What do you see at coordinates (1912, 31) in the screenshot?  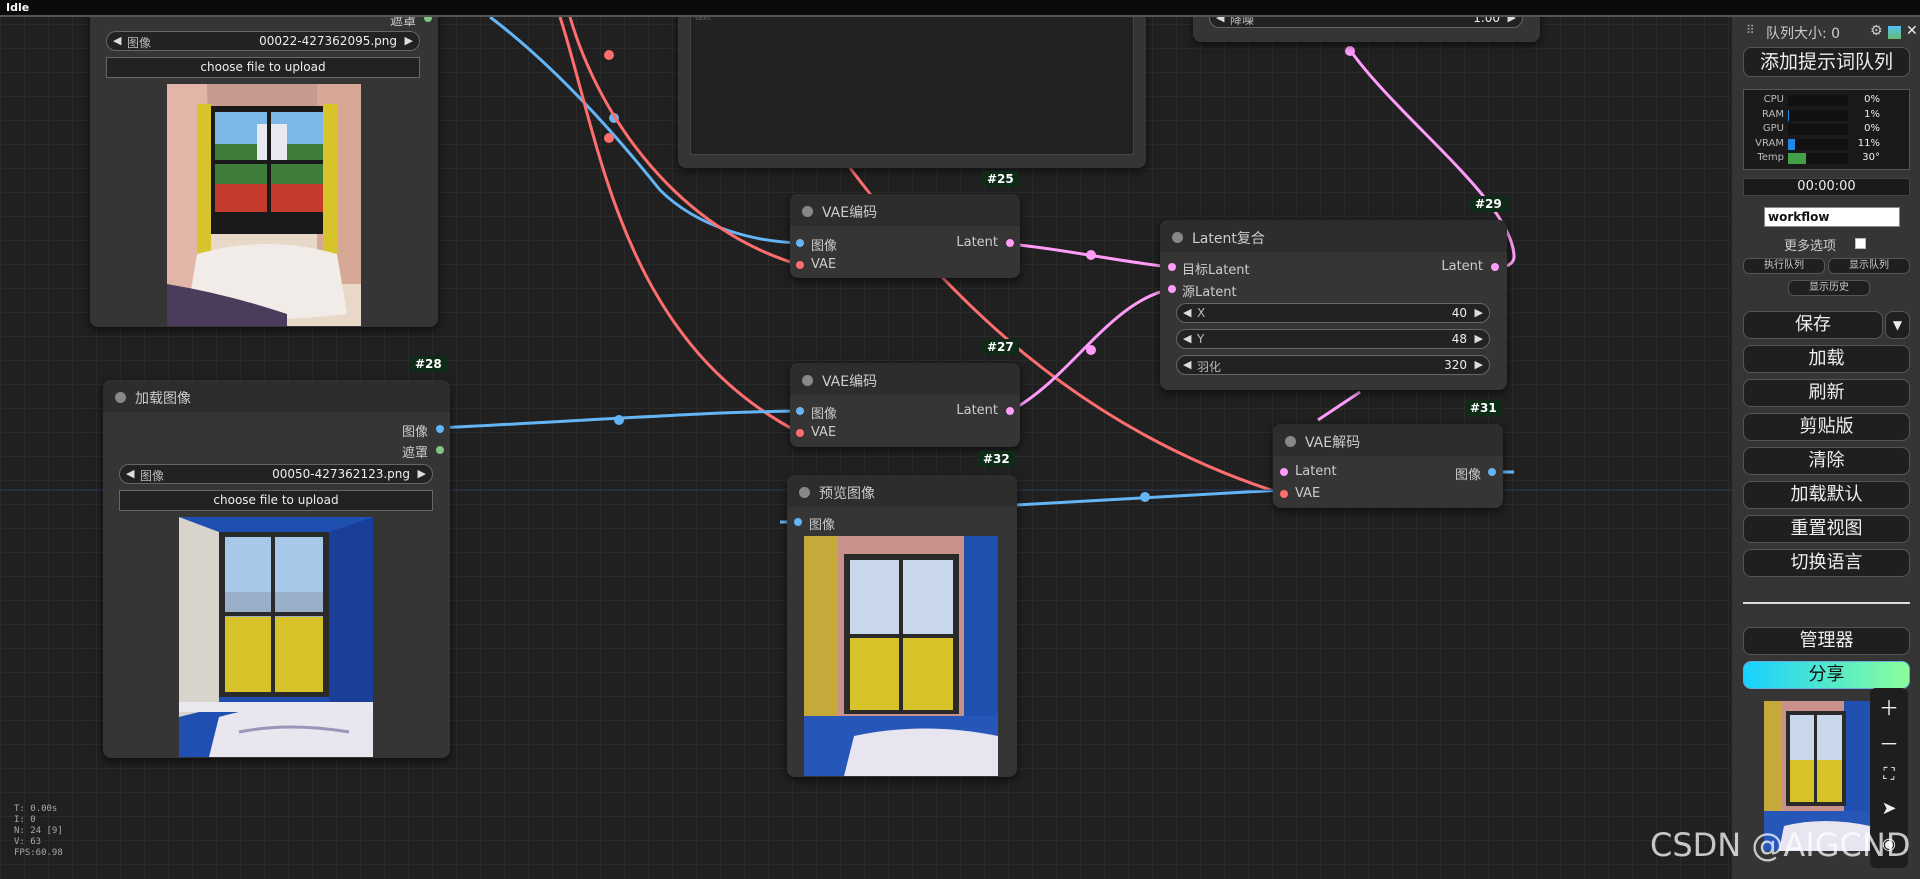 I see `close-icon: ✕` at bounding box center [1912, 31].